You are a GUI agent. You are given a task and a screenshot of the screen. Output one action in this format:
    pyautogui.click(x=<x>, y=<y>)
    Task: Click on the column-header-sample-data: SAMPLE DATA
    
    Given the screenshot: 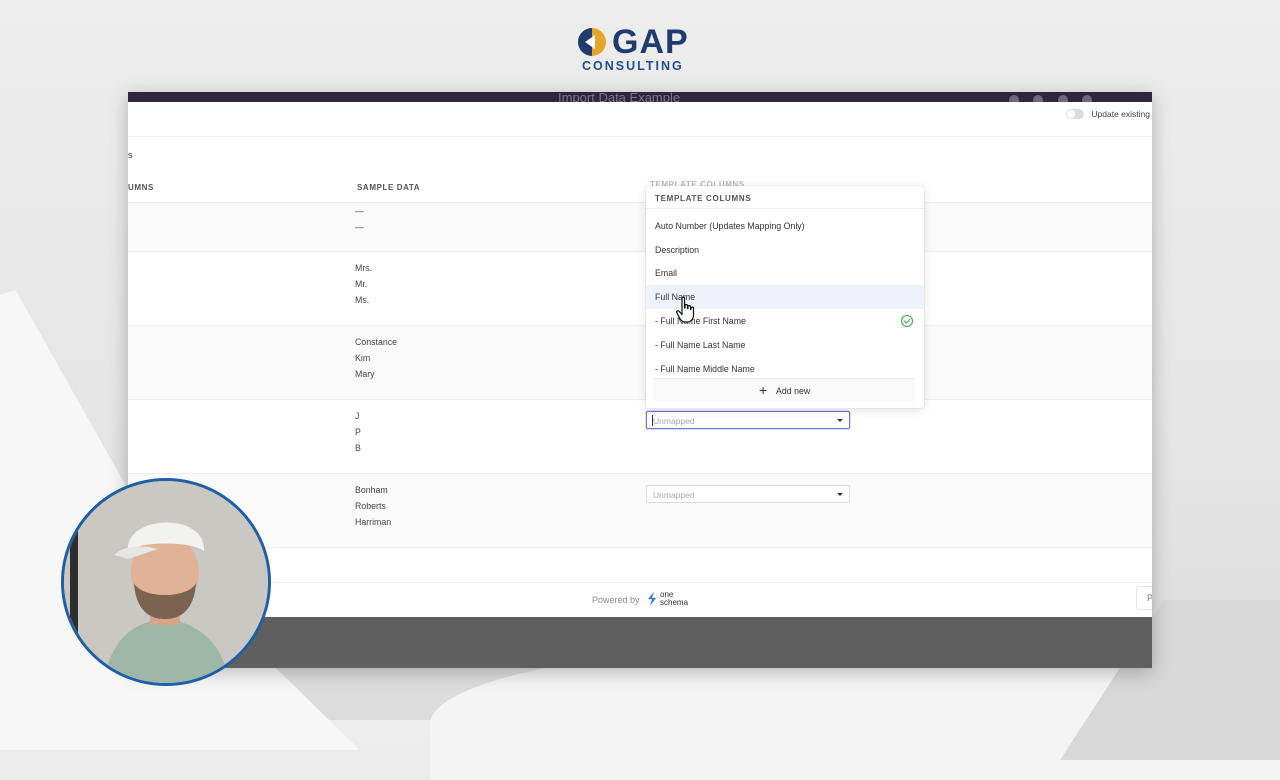 What is the action you would take?
    pyautogui.click(x=389, y=187)
    